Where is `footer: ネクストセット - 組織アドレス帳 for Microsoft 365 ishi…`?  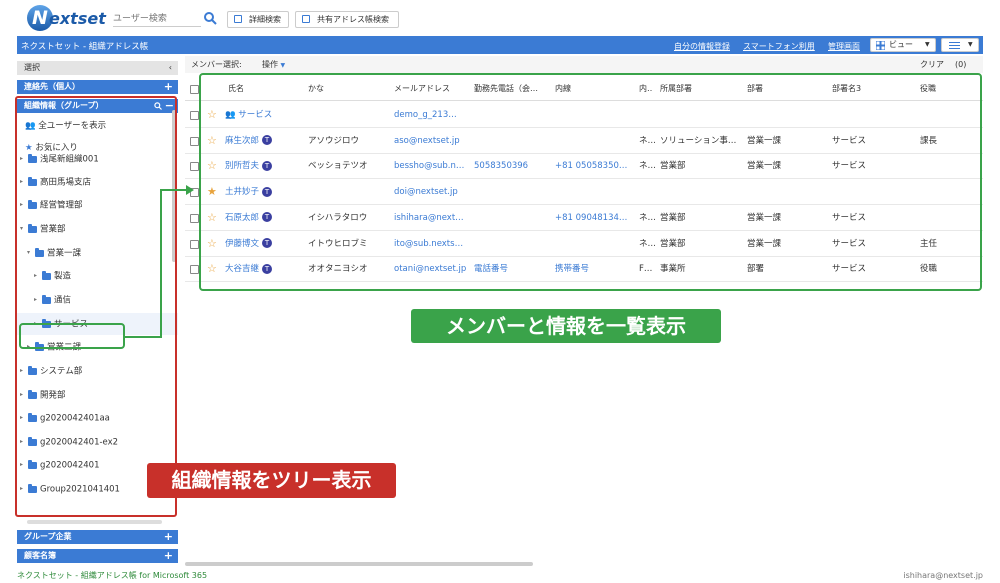
footer: ネクストセット - 組織アドレス帳 for Microsoft 365 ishi… is located at coordinates (500, 576).